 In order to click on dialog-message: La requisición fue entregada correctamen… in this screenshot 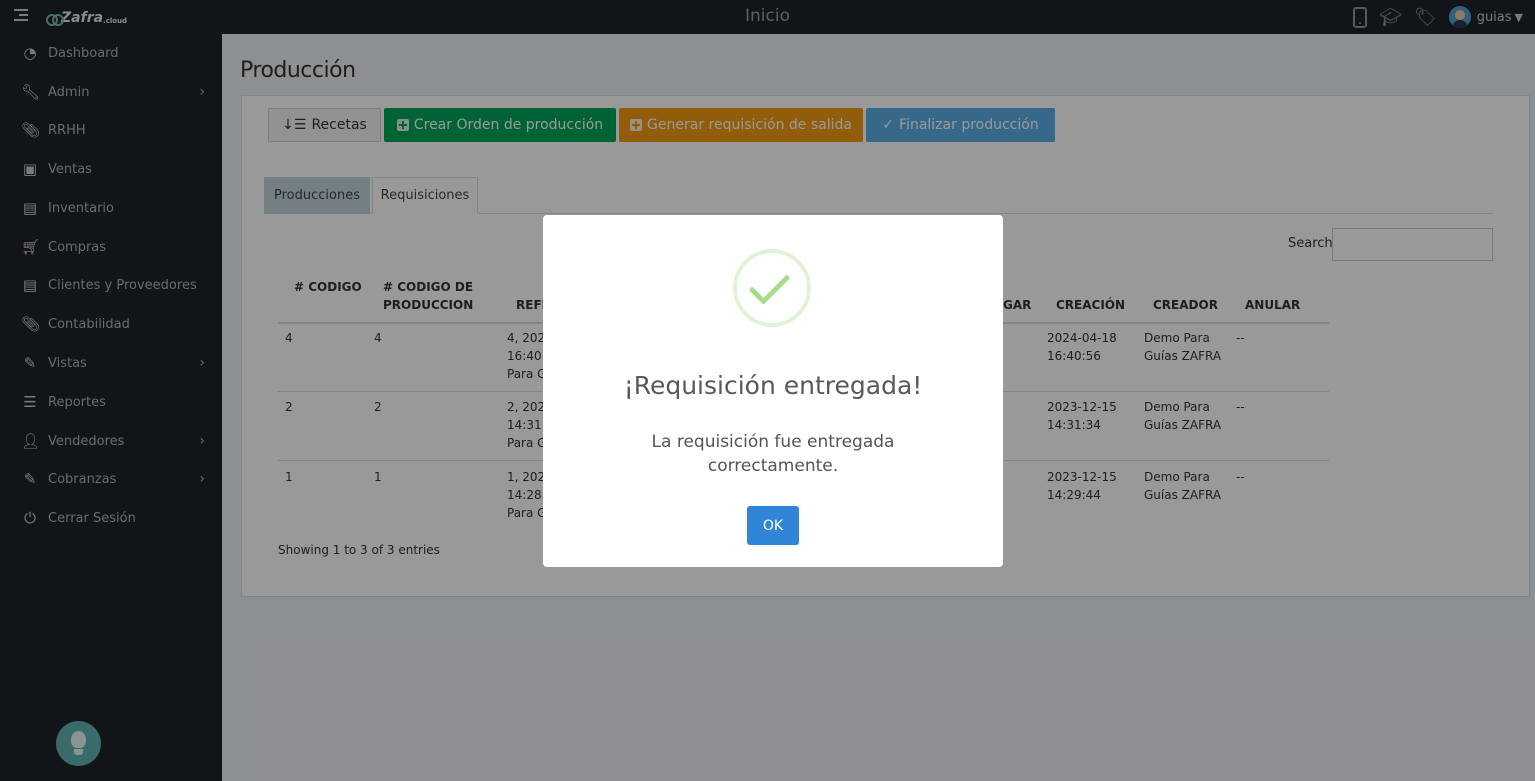, I will do `click(773, 454)`.